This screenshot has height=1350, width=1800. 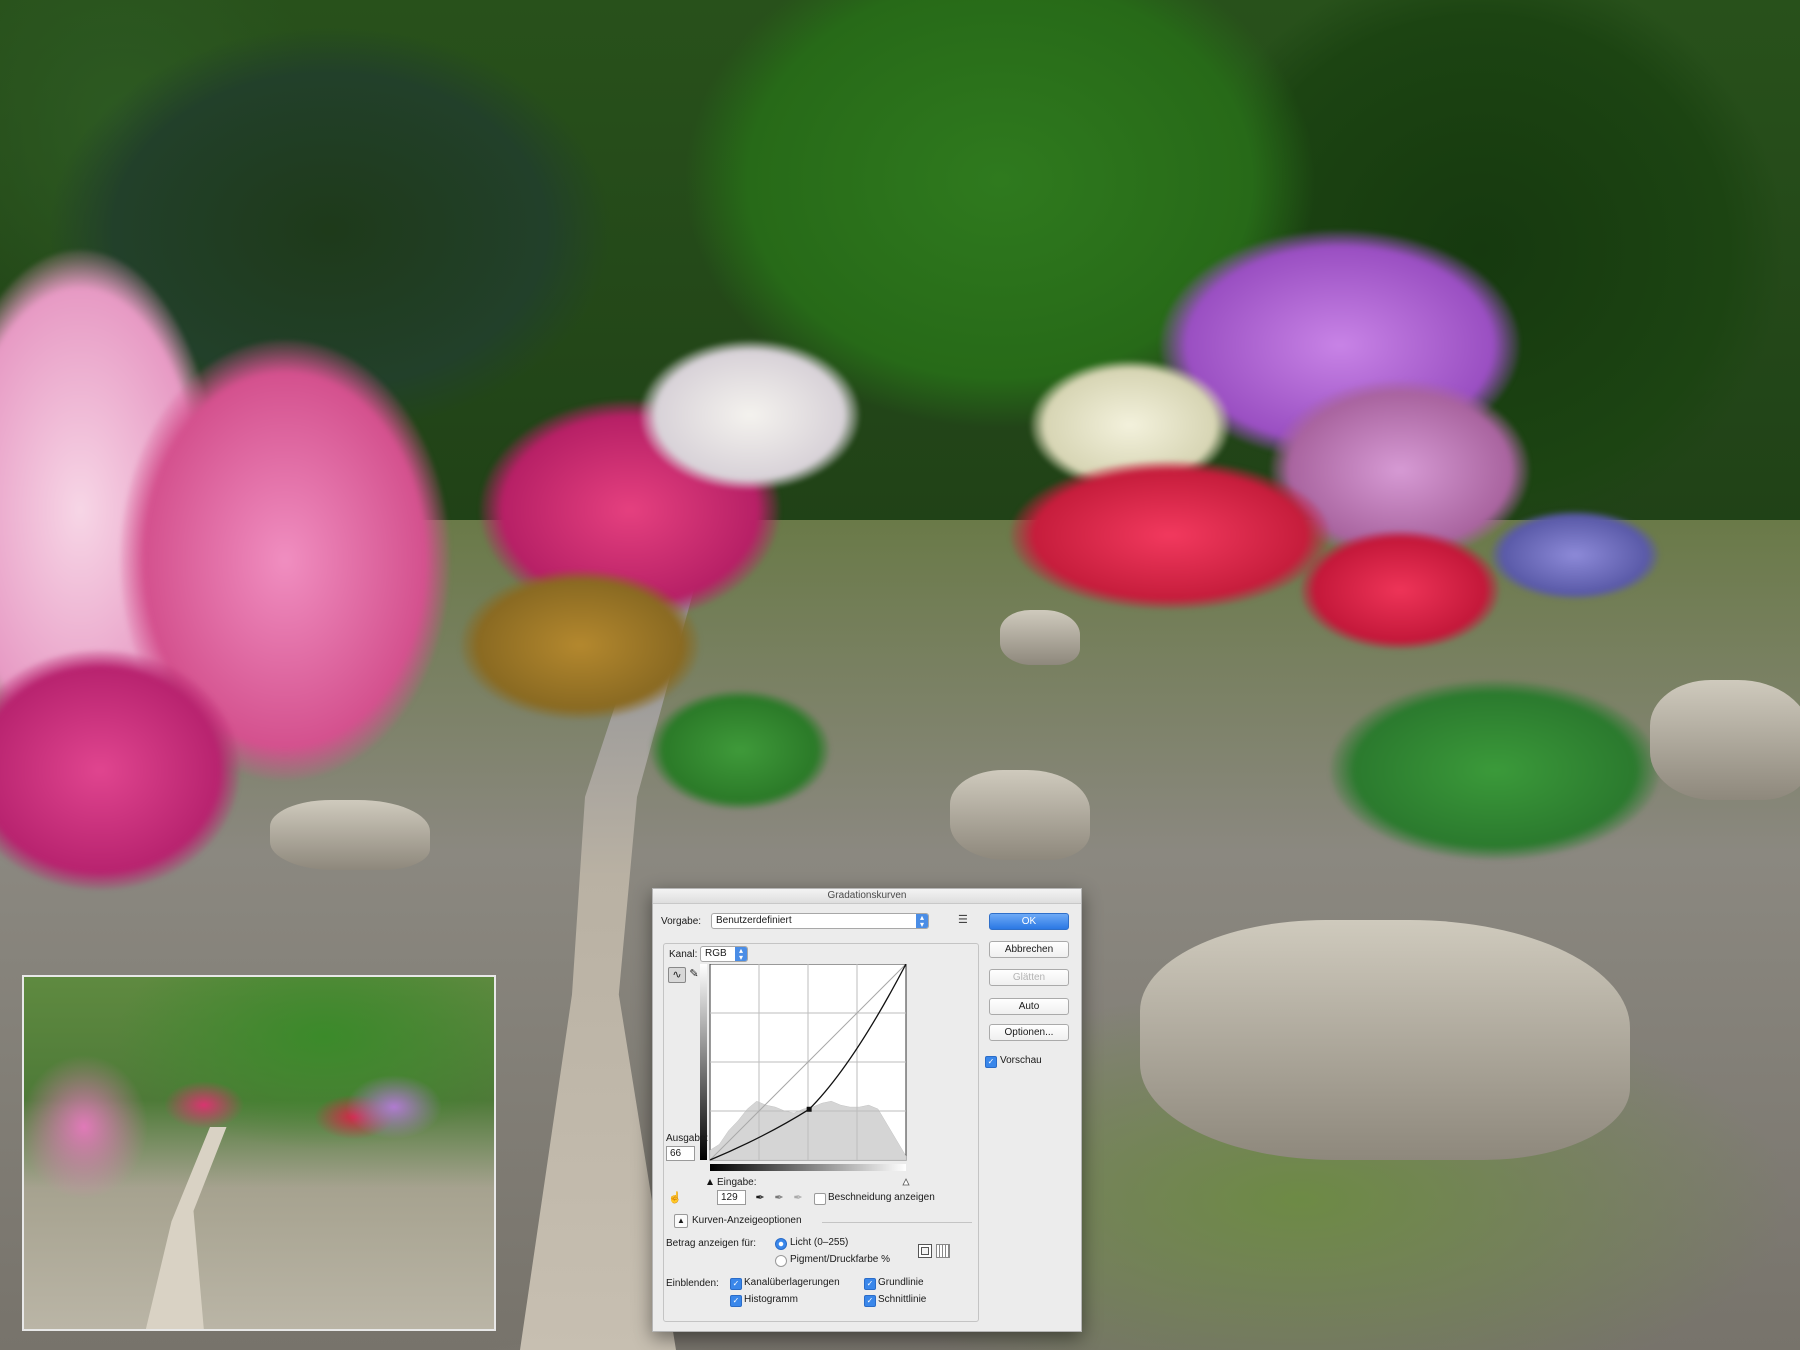 What do you see at coordinates (259, 1153) in the screenshot?
I see `before-thumbnail` at bounding box center [259, 1153].